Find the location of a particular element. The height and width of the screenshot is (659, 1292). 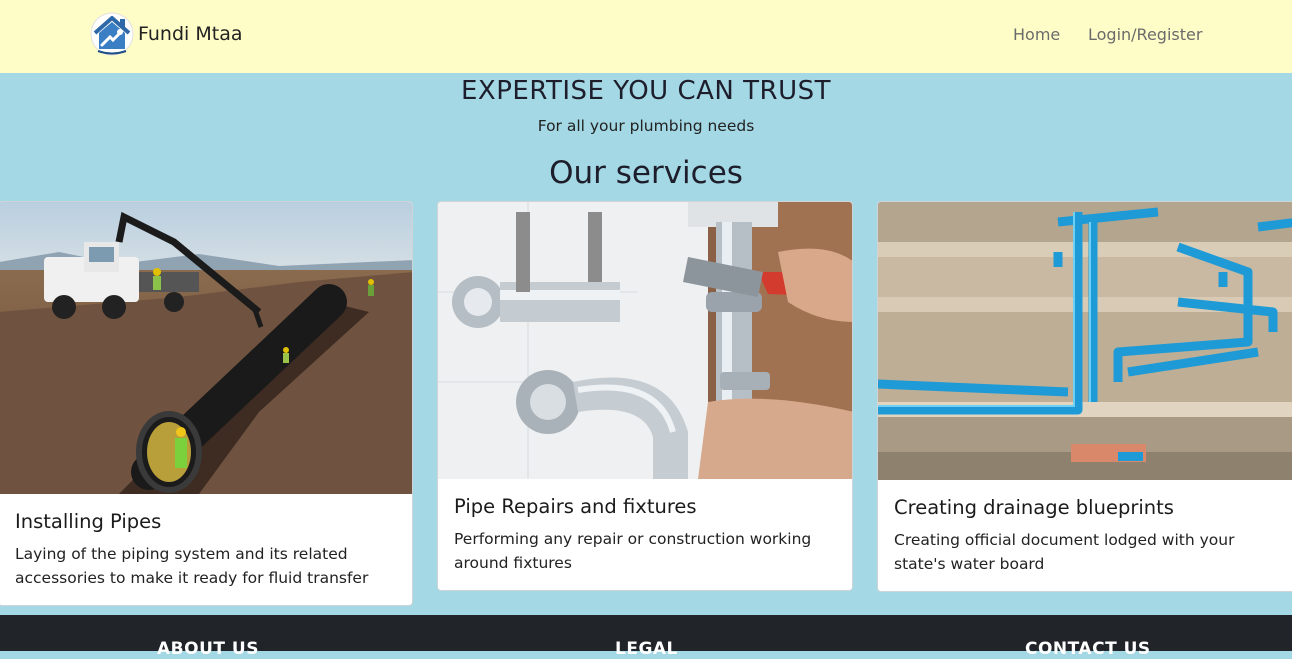

brand-name: Fundi Mtaa is located at coordinates (190, 34).